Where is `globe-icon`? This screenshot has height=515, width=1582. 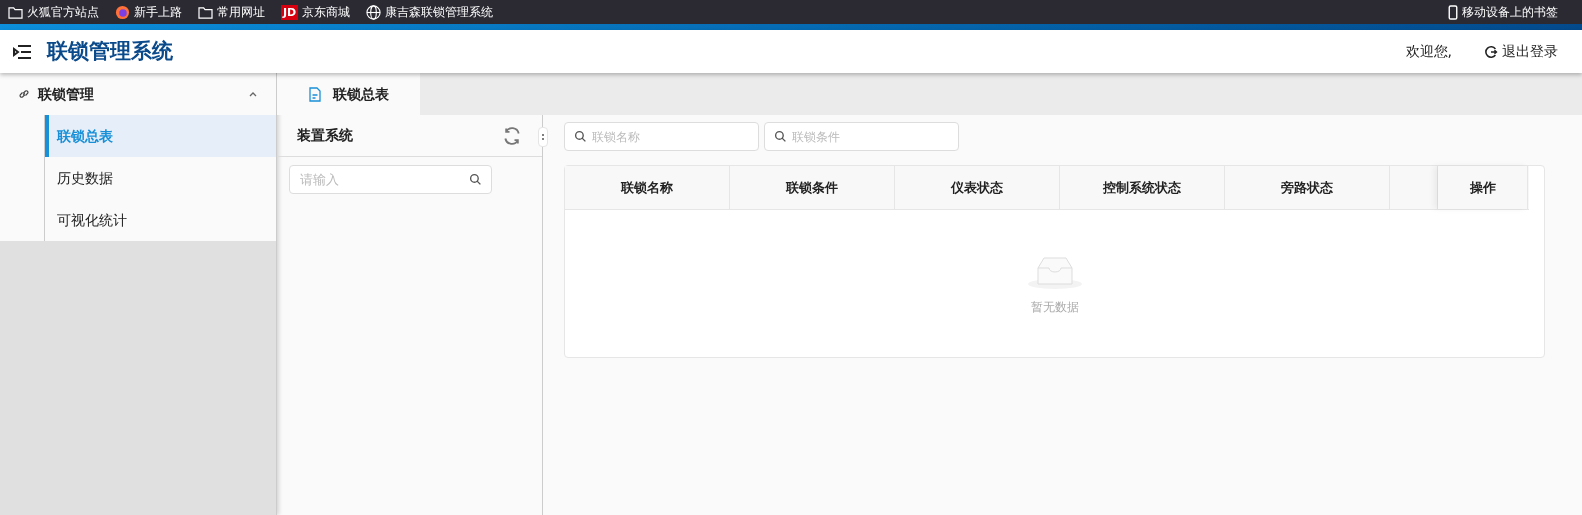
globe-icon is located at coordinates (374, 12).